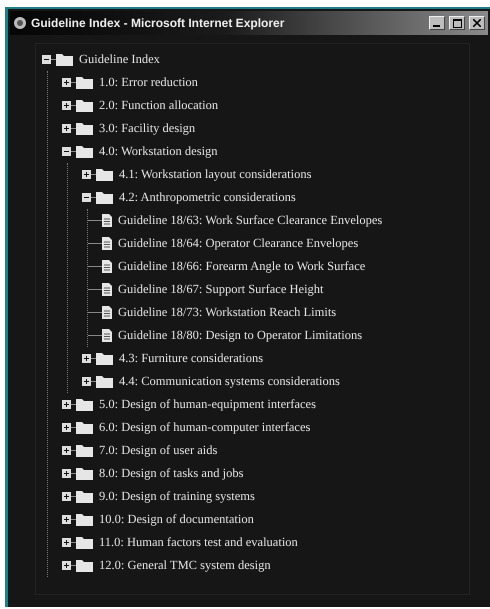 The height and width of the screenshot is (609, 490). I want to click on tree-item: 8.0: Design of tasks and jobs, so click(171, 473).